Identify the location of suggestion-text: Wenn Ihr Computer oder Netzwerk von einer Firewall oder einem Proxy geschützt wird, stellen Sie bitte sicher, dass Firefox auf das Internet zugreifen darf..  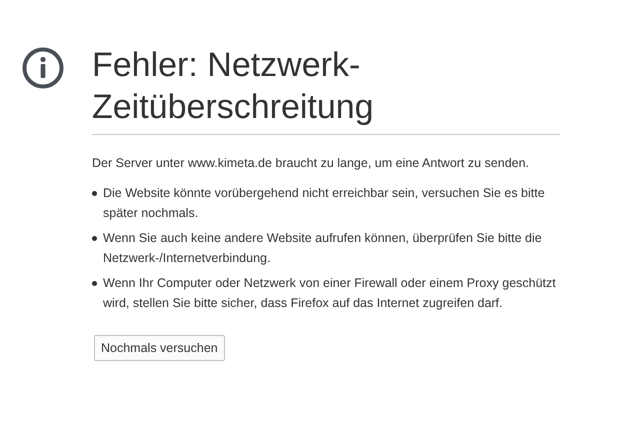
(330, 293).